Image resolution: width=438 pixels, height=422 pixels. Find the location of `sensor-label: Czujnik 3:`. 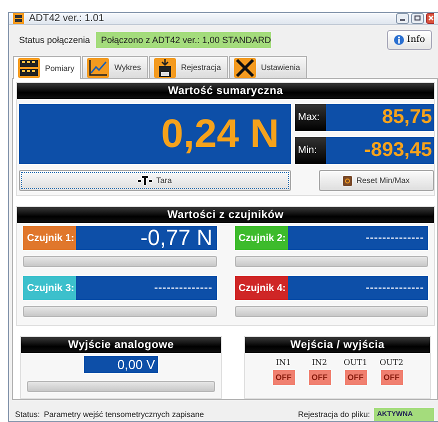

sensor-label: Czujnik 3: is located at coordinates (49, 288).